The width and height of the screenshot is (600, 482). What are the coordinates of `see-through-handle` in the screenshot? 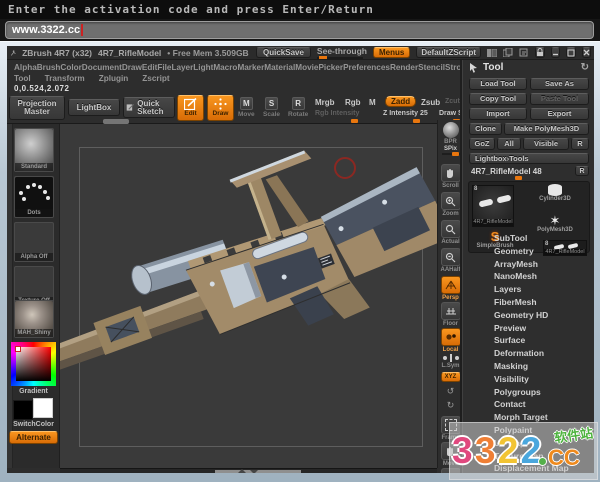 It's located at (322, 57).